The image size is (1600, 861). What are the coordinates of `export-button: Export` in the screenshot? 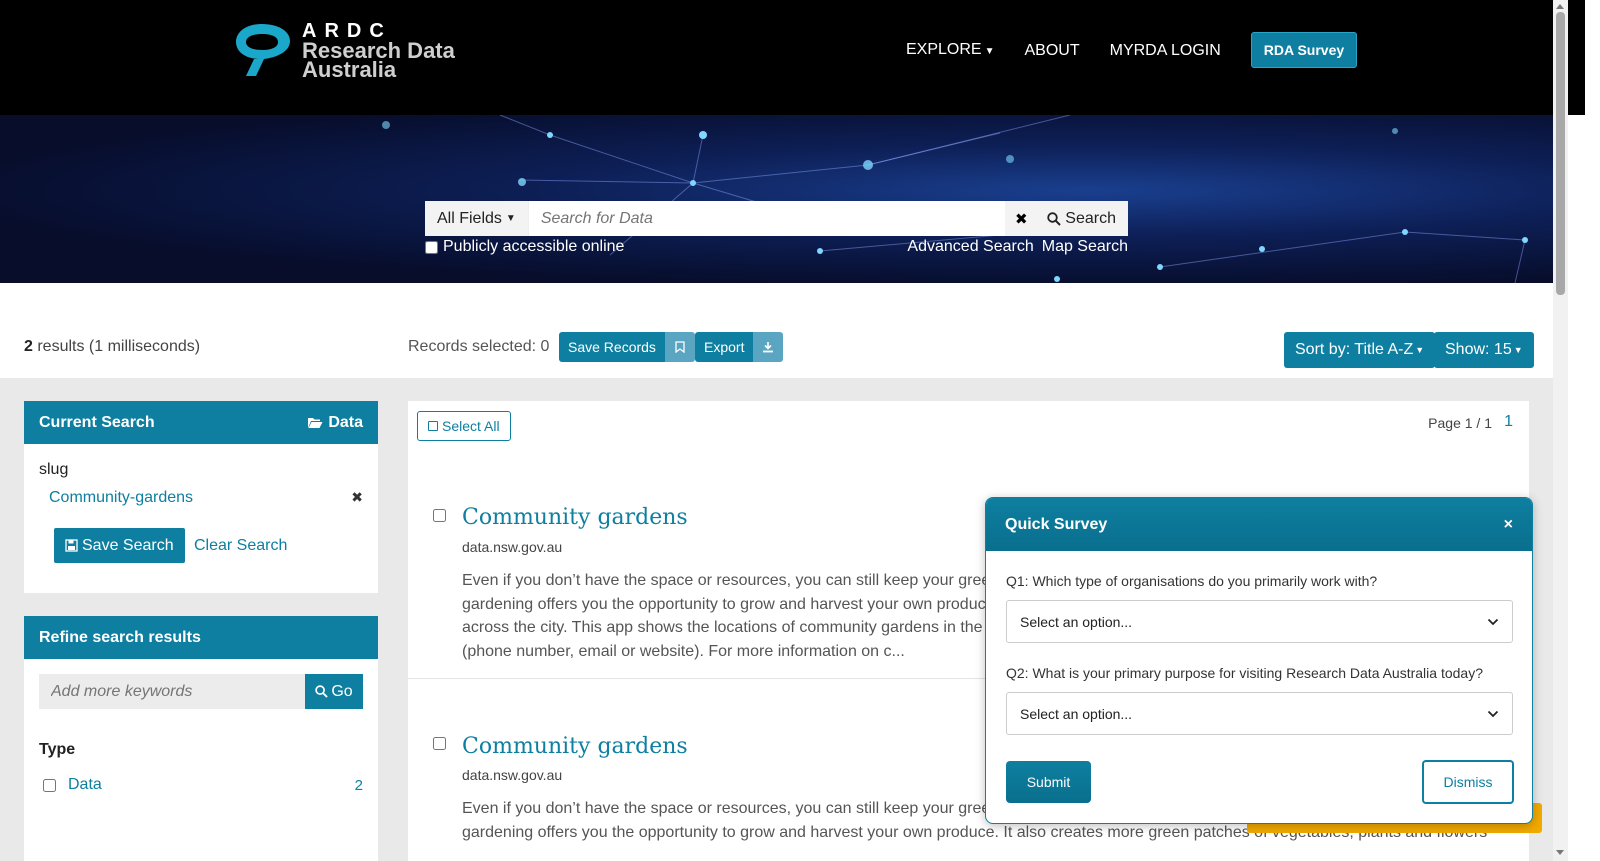 It's located at (724, 347).